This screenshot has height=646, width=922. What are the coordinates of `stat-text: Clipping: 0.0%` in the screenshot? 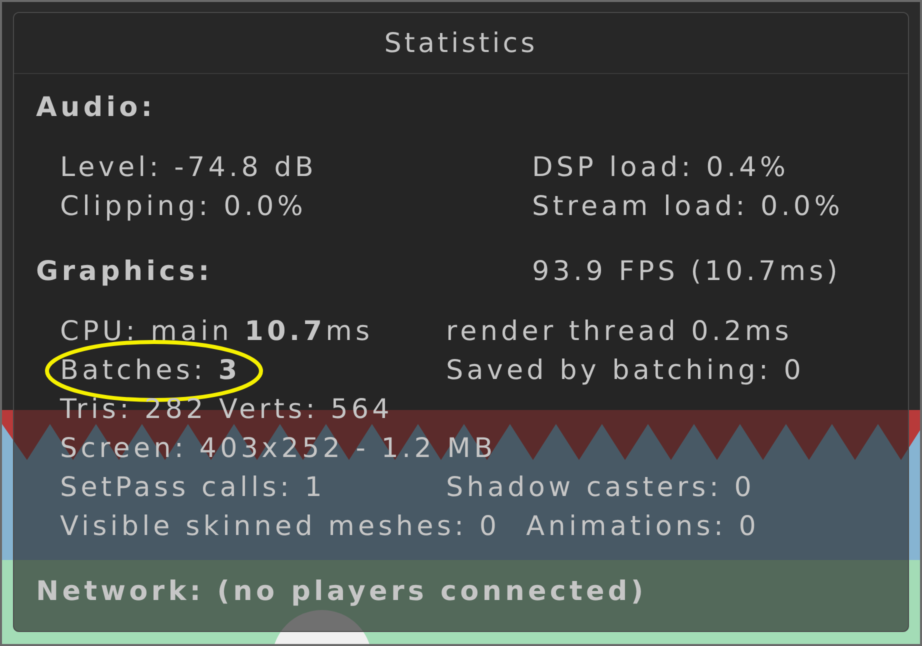 It's located at (184, 207).